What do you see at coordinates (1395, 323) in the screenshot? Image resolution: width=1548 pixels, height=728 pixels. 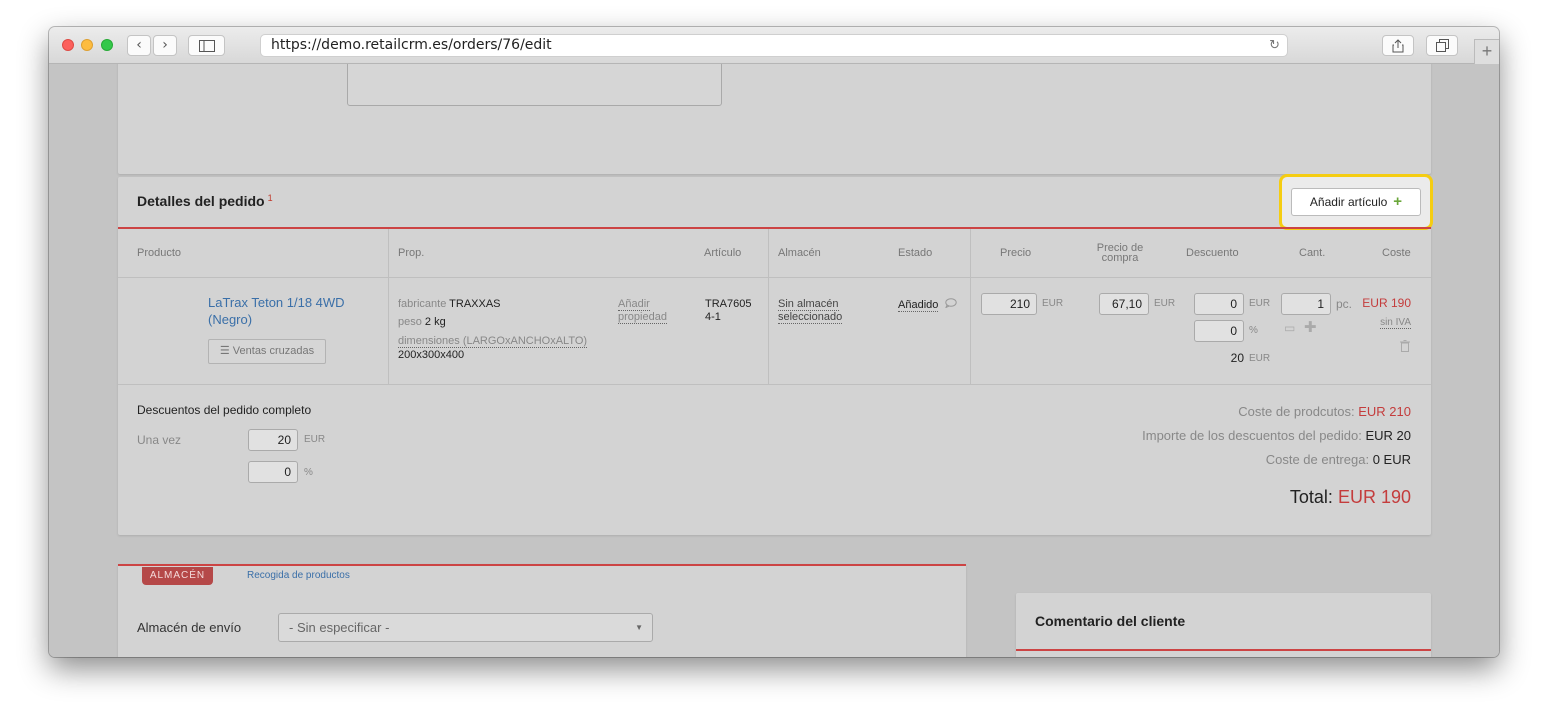 I see `vat-value: sin IVA` at bounding box center [1395, 323].